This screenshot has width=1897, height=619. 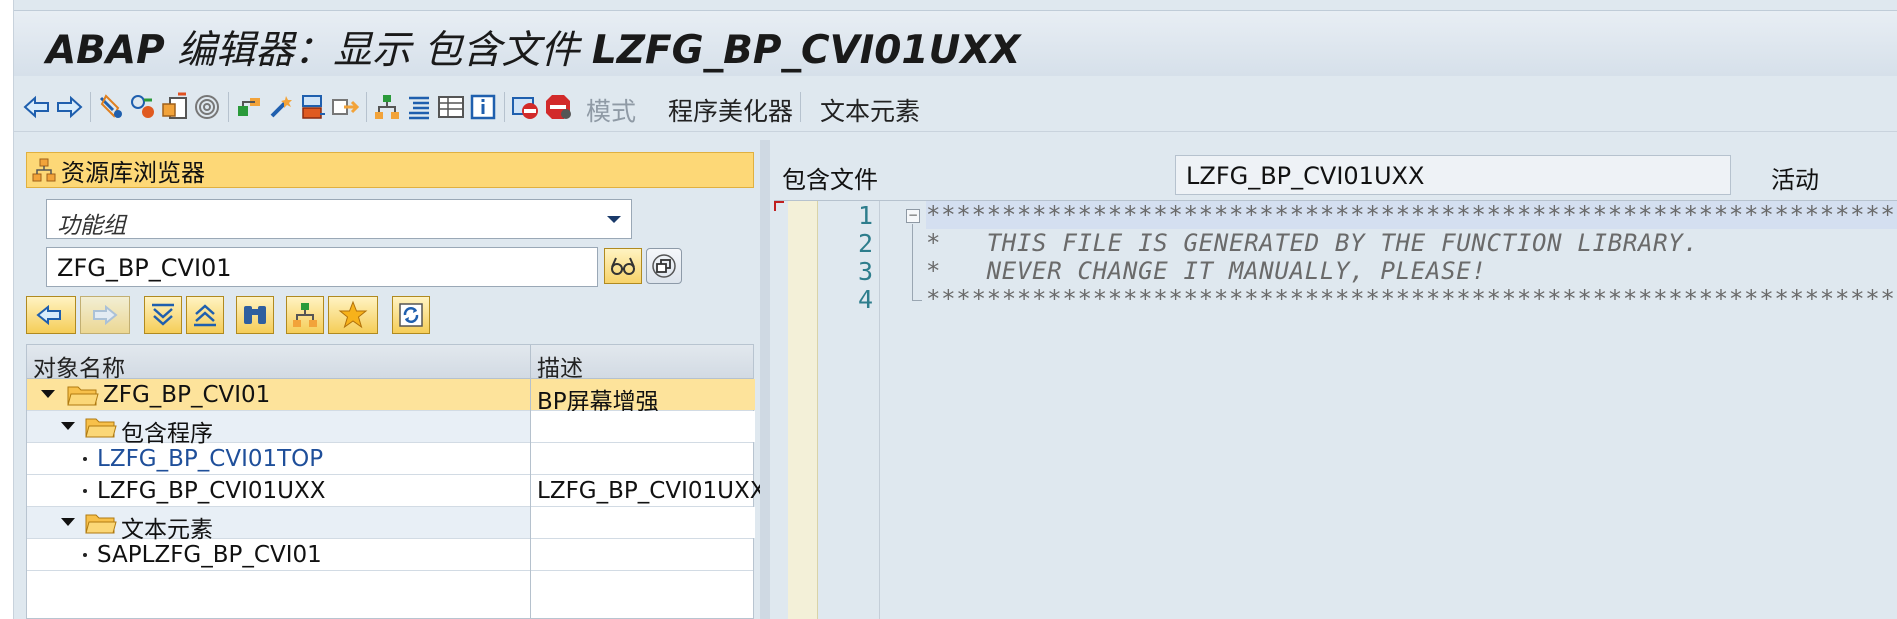 What do you see at coordinates (345, 107) in the screenshot?
I see `navigate-icon` at bounding box center [345, 107].